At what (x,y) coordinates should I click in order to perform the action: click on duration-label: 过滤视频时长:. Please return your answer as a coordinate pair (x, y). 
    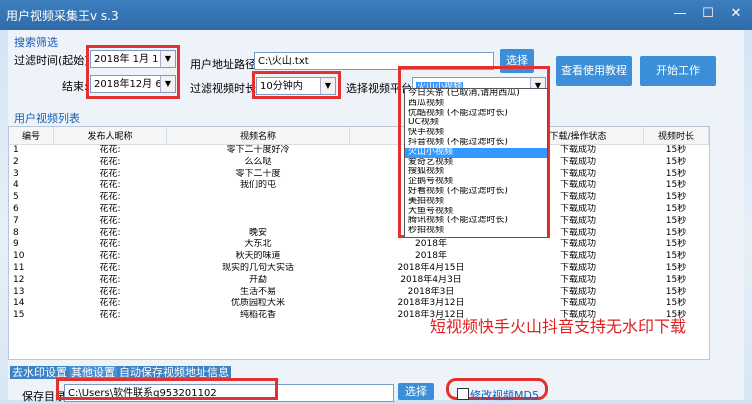
    Looking at the image, I should click on (225, 88).